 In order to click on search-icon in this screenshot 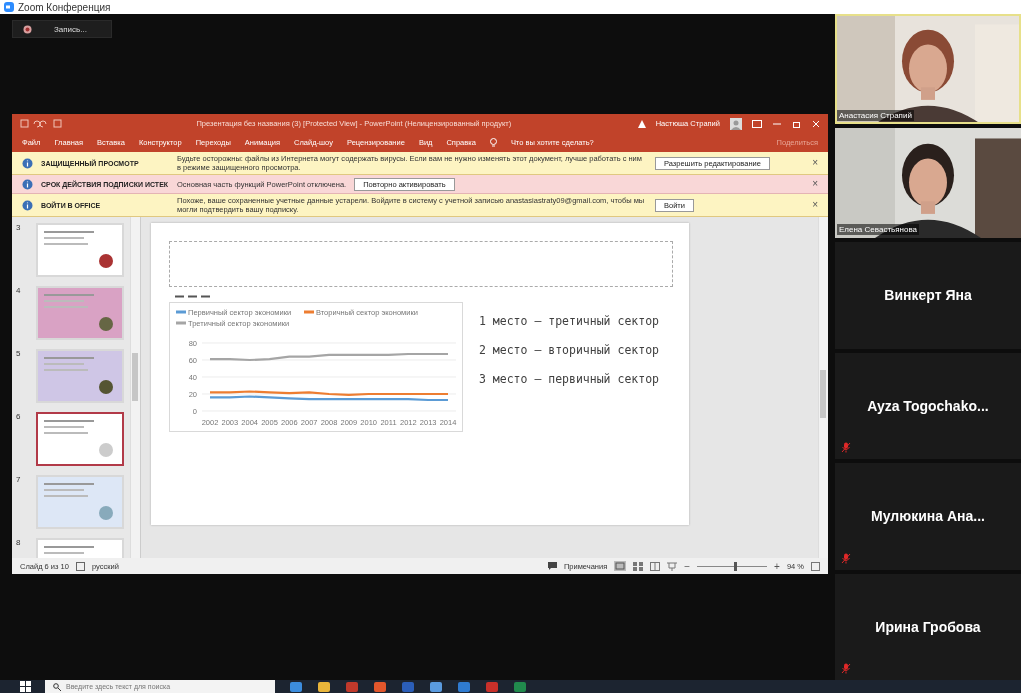, I will do `click(57, 686)`.